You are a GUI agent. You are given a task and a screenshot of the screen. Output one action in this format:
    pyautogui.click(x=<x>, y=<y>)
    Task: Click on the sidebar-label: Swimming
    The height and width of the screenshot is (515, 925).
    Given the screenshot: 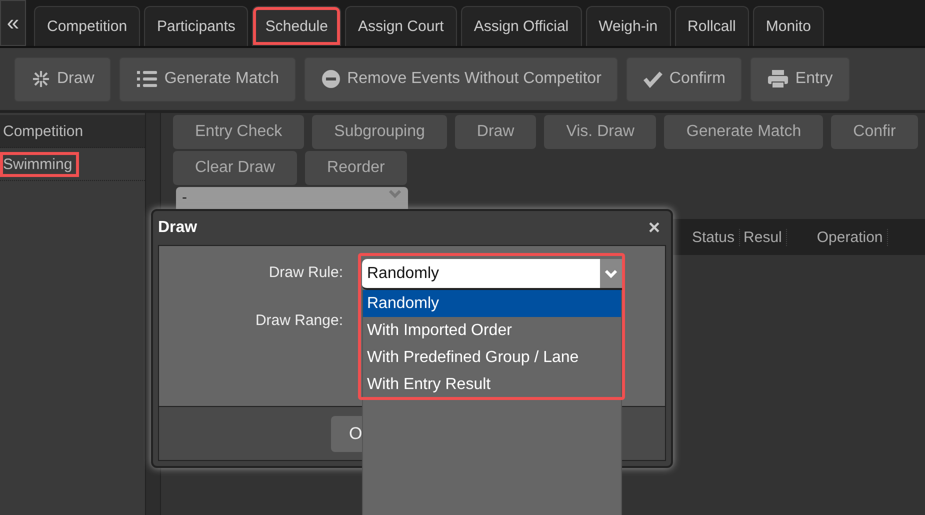 What is the action you would take?
    pyautogui.click(x=40, y=164)
    